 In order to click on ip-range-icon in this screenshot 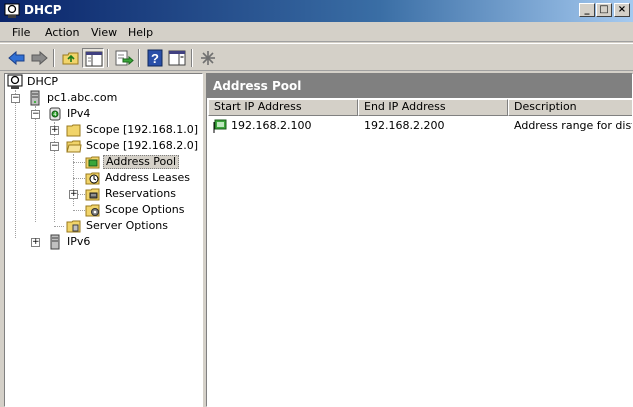, I will do `click(220, 126)`.